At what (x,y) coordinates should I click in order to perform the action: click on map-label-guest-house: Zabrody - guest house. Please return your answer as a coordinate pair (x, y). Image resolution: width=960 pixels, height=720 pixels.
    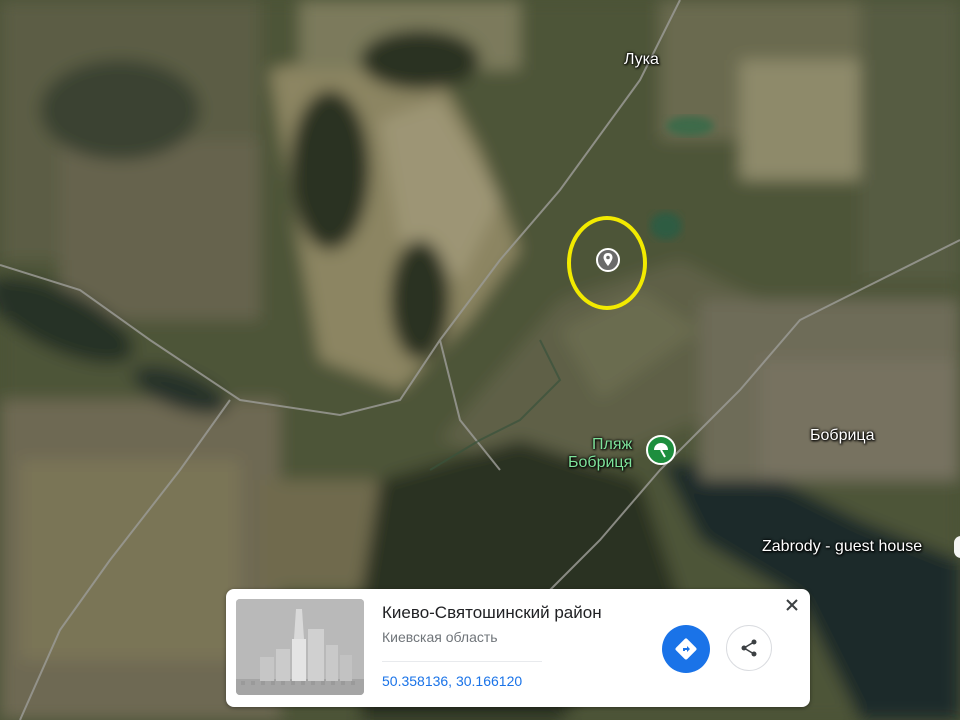
    Looking at the image, I should click on (842, 547).